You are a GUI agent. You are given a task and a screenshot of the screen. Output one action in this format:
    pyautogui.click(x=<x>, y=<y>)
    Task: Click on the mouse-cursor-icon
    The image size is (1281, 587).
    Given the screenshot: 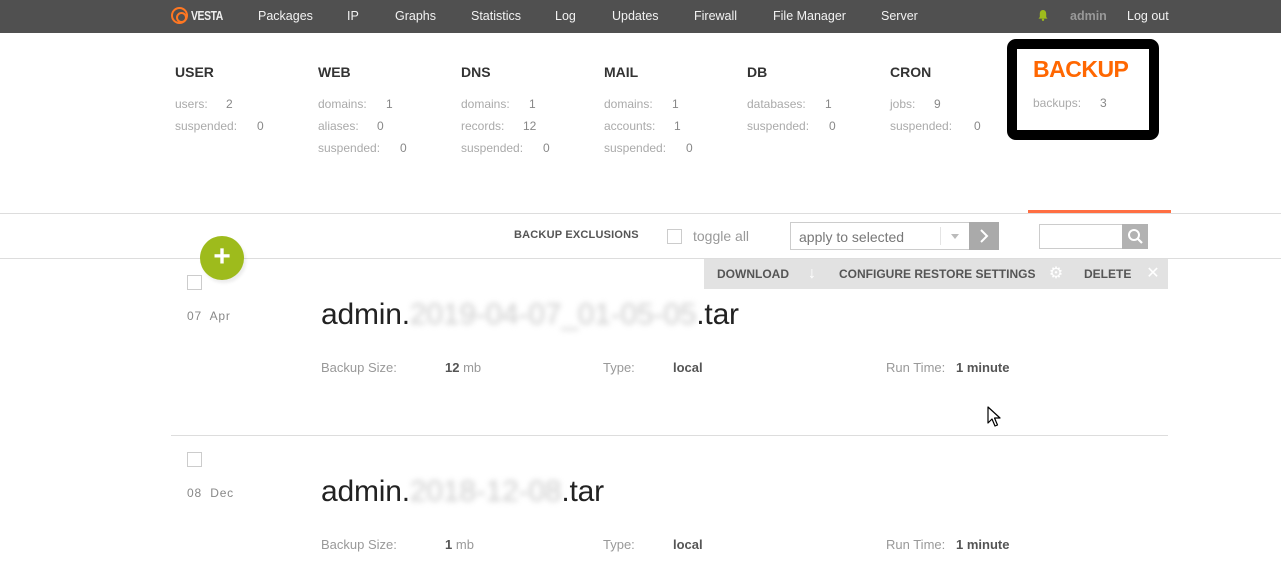 What is the action you would take?
    pyautogui.click(x=994, y=416)
    